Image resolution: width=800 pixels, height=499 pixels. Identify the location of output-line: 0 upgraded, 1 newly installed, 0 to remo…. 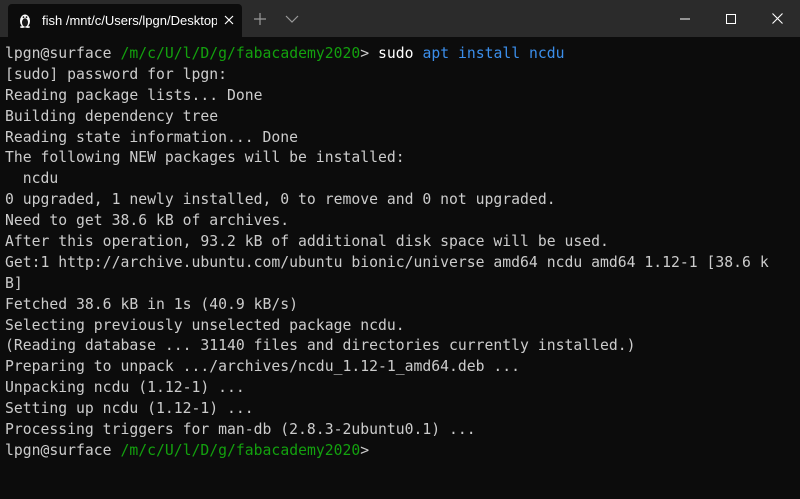
(280, 200).